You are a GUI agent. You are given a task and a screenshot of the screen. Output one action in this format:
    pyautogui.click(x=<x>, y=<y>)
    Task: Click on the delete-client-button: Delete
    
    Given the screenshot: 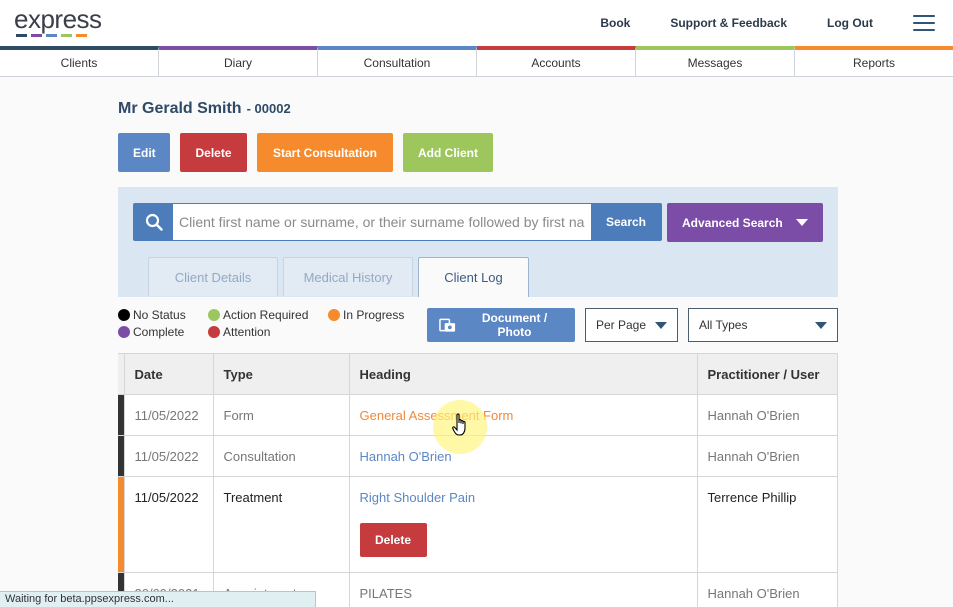 What is the action you would take?
    pyautogui.click(x=213, y=152)
    